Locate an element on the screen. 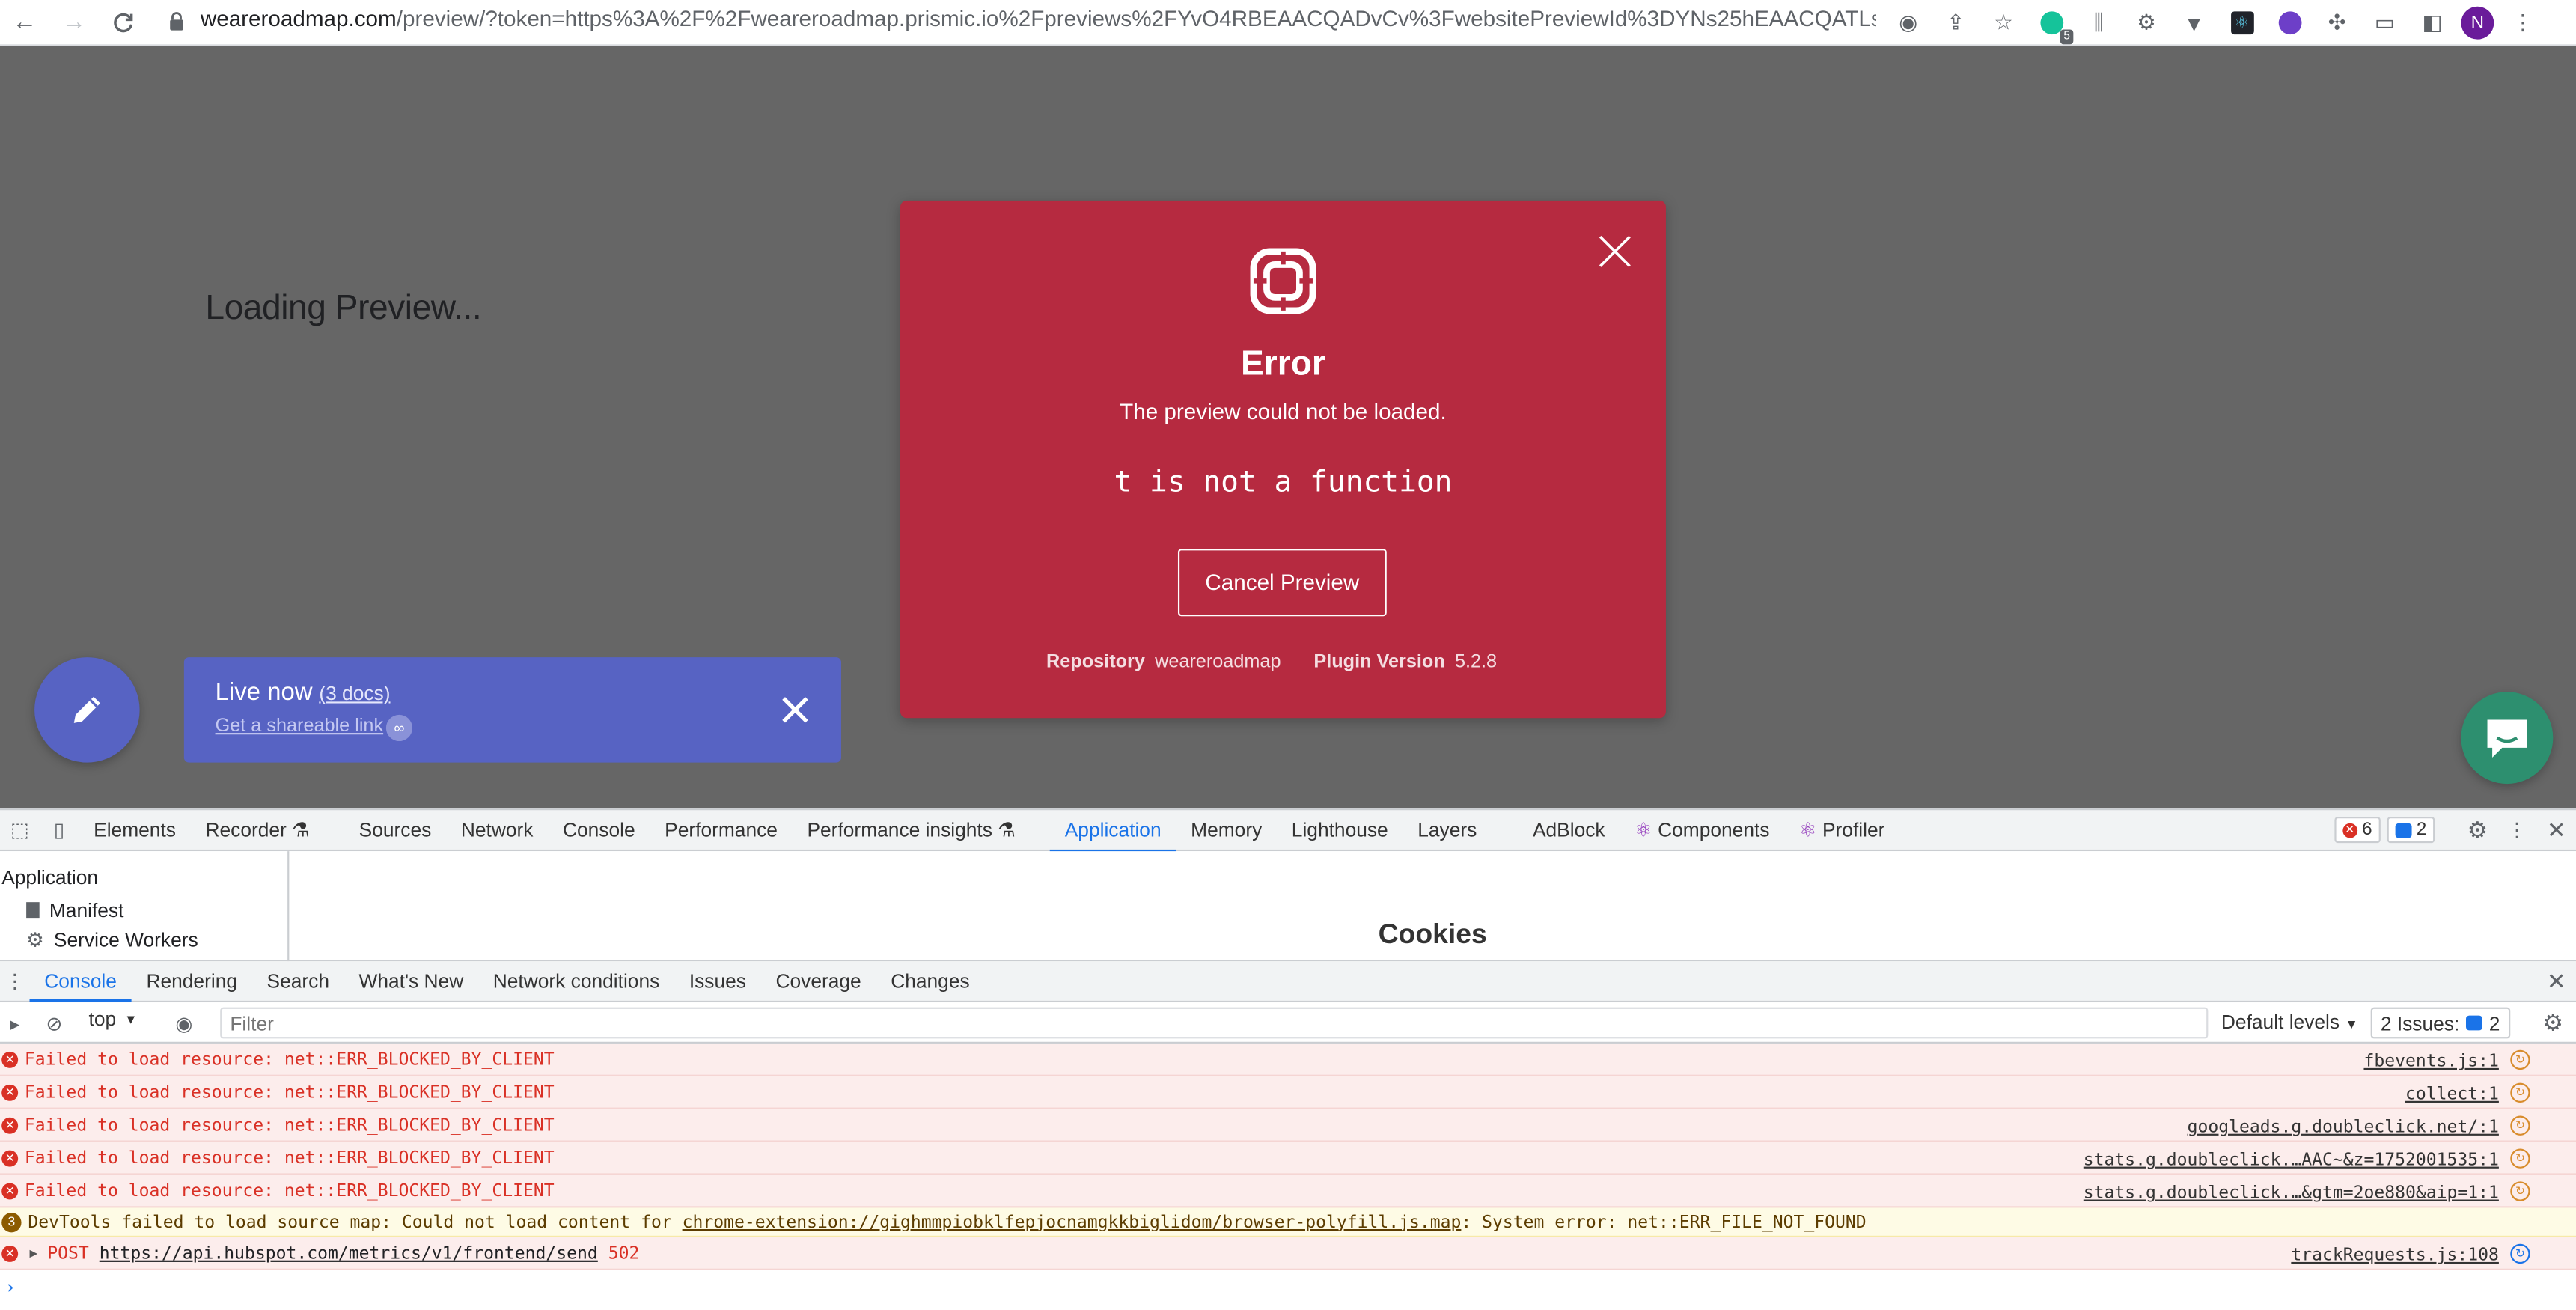 This screenshot has width=2576, height=1310. cancel-preview-button: Cancel Preview is located at coordinates (1282, 583).